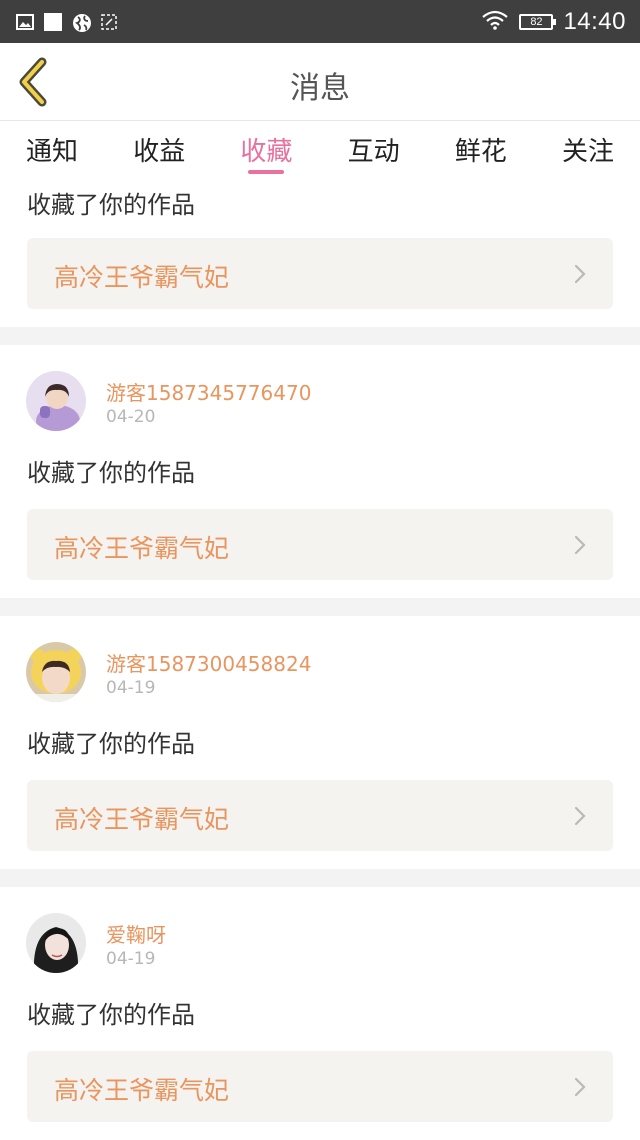  Describe the element at coordinates (159, 152) in the screenshot. I see `tab-earnings: 收益` at that location.